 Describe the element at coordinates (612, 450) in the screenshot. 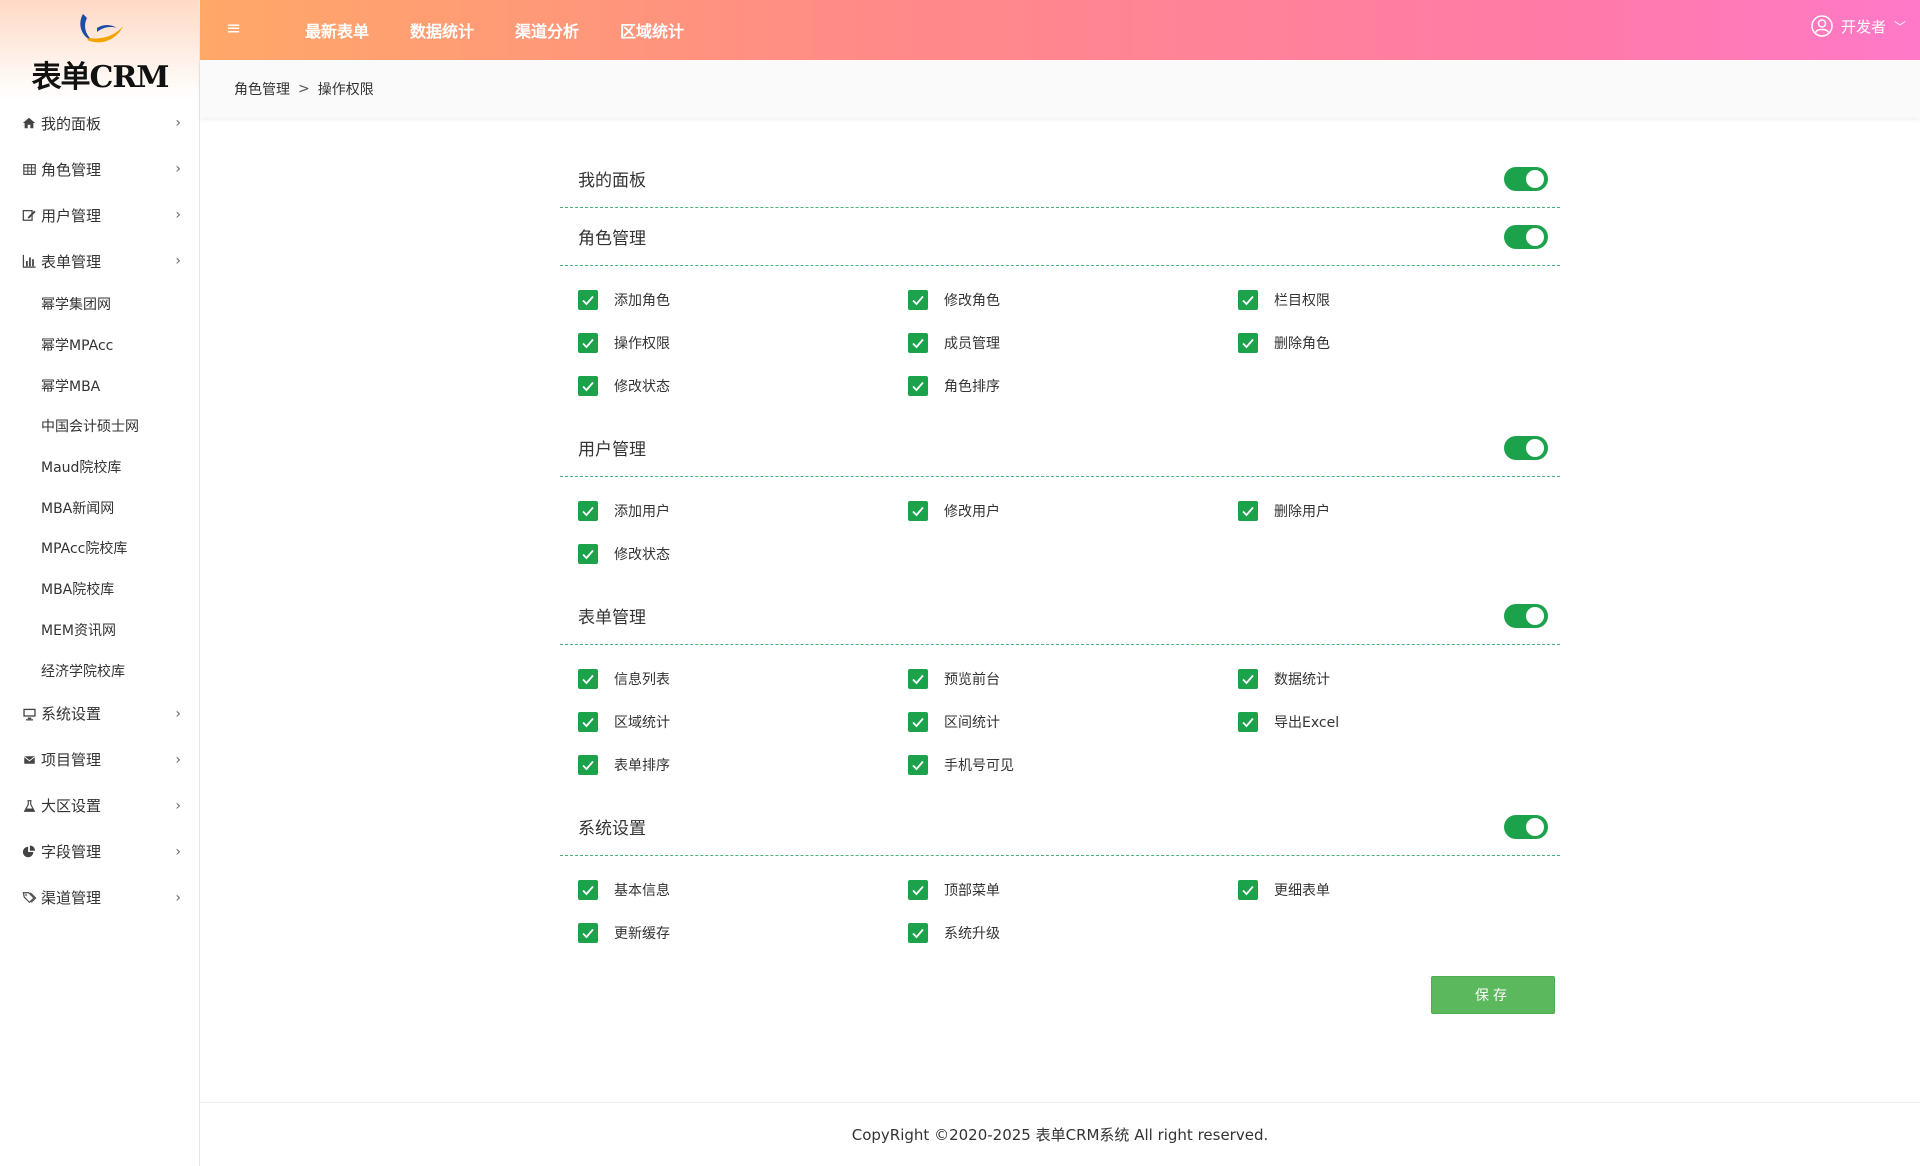

I see `section-title: 用户管理` at that location.